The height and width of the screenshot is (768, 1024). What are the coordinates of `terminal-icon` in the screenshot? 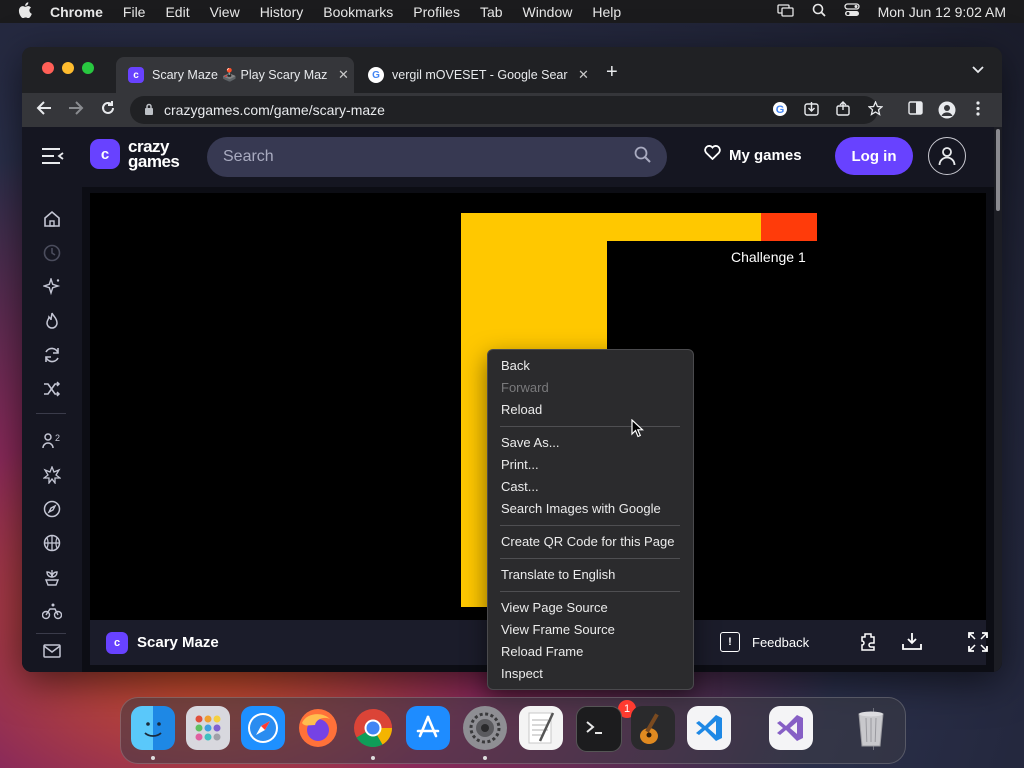 It's located at (599, 729).